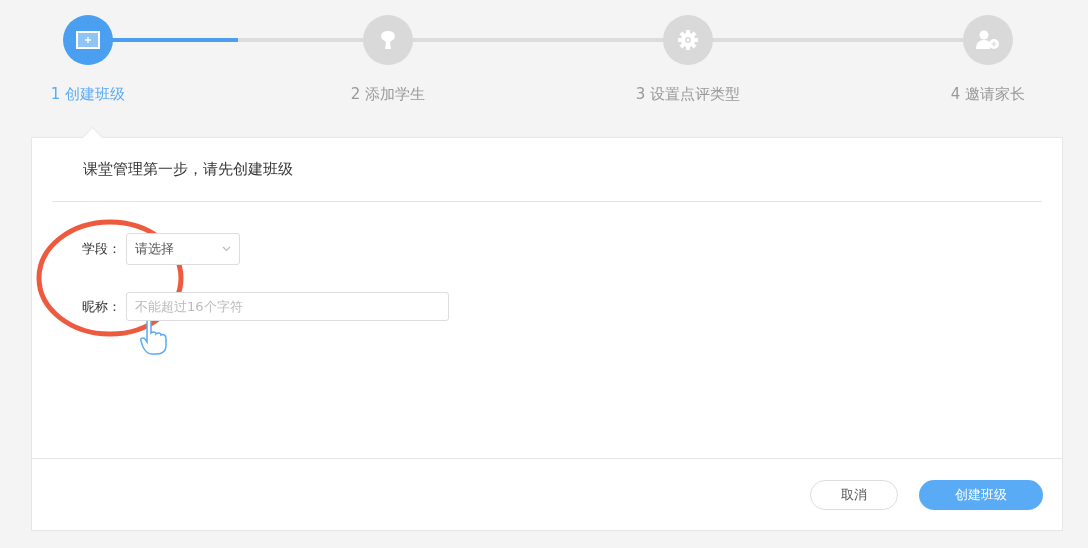 This screenshot has height=548, width=1088. Describe the element at coordinates (88, 94) in the screenshot. I see `step-label: 1 创建班级` at that location.